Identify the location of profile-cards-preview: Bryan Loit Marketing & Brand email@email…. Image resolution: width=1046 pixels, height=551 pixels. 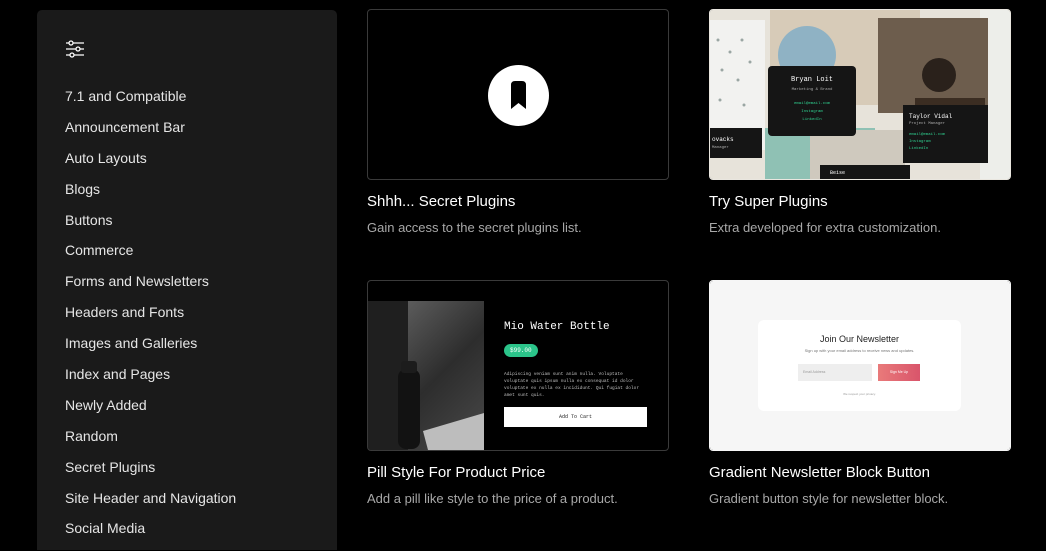
(860, 94).